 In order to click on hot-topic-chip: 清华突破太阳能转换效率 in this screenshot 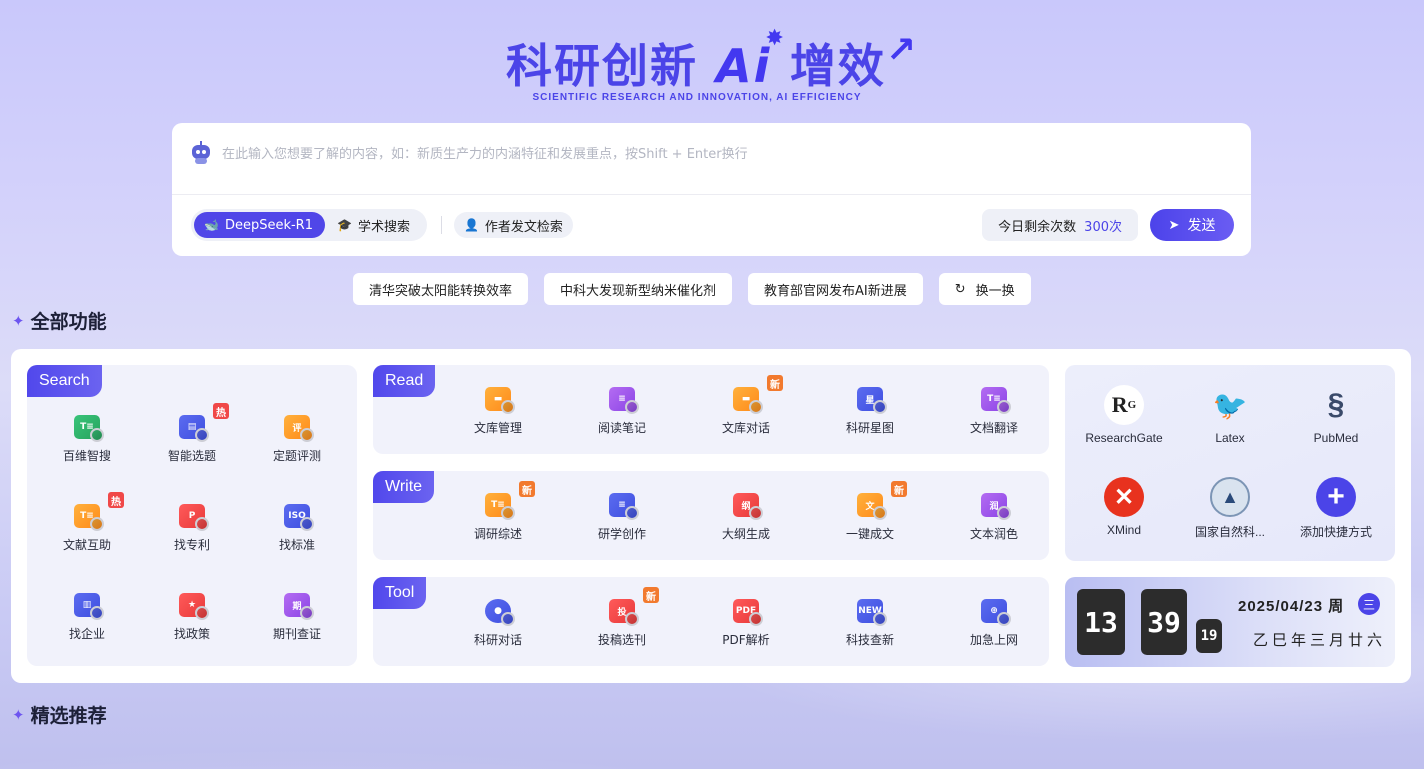, I will do `click(441, 289)`.